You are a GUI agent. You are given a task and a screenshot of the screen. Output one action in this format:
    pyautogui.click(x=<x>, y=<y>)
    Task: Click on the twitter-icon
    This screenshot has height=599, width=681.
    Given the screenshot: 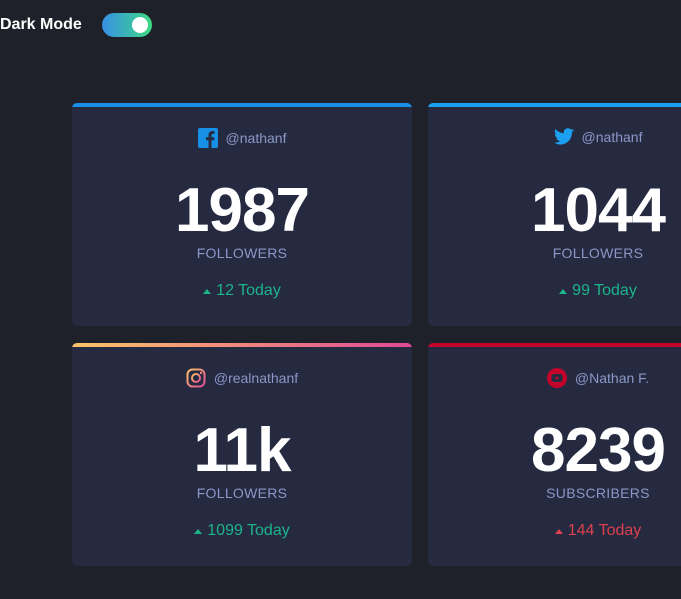 What is the action you would take?
    pyautogui.click(x=563, y=136)
    